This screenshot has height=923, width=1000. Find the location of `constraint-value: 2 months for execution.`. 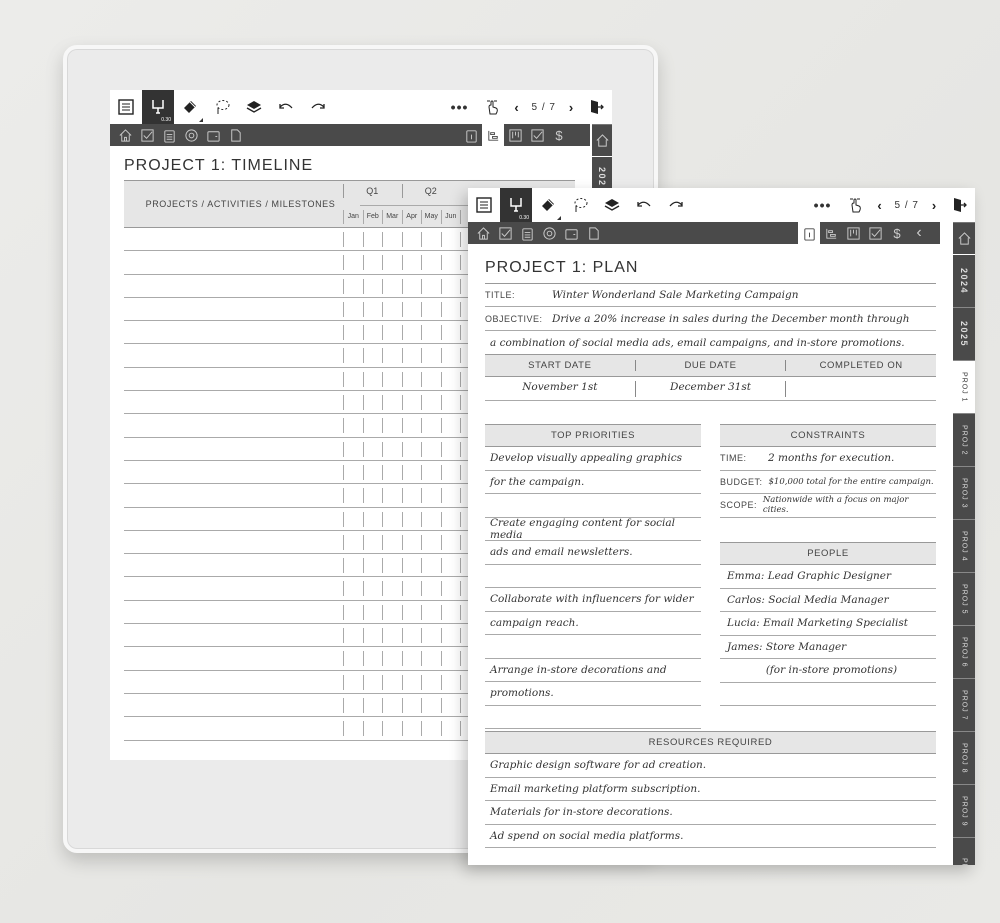

constraint-value: 2 months for execution. is located at coordinates (831, 458).